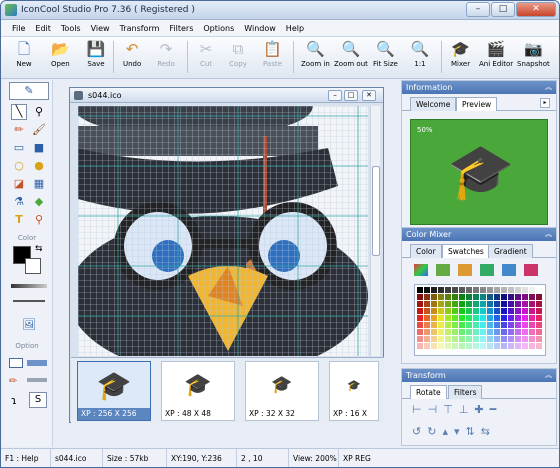 The height and width of the screenshot is (468, 560). I want to click on option-rectangle, so click(16, 363).